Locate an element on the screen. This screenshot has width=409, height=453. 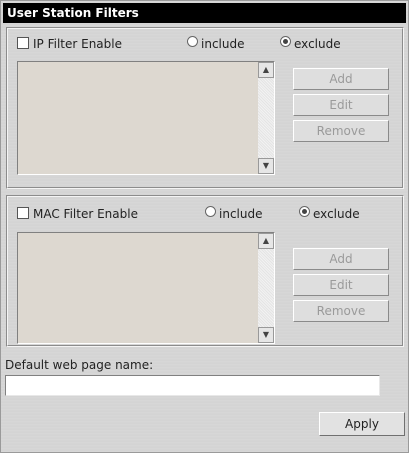
ip-add-button: Add is located at coordinates (341, 79).